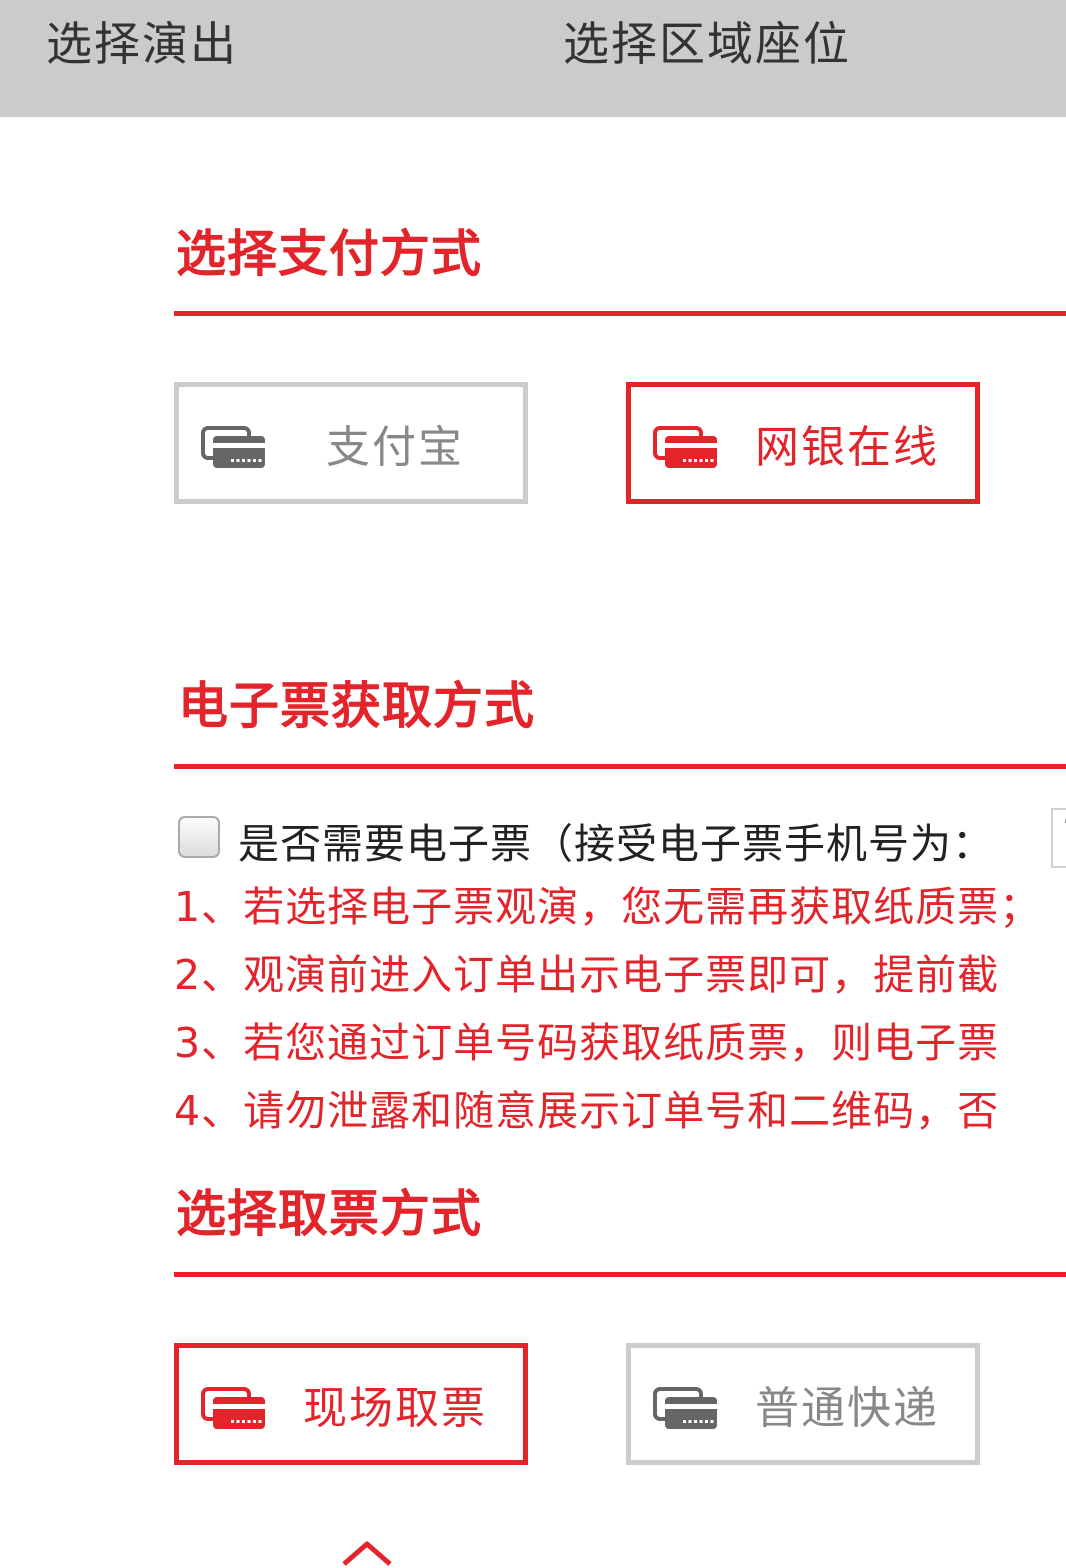 The width and height of the screenshot is (1066, 1568). I want to click on eticket-note: 1、若选择电子票观演，您无需再获取纸质票；, so click(608, 907).